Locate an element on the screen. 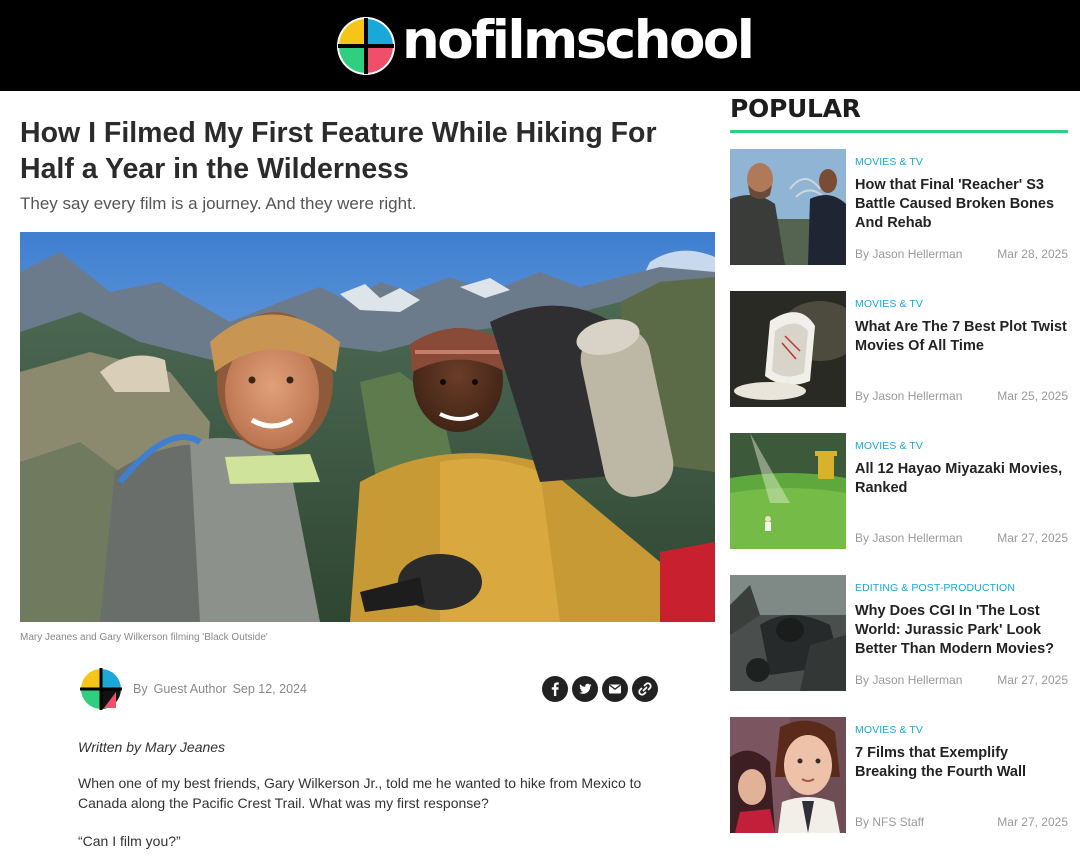 The image size is (1080, 867). share-facebook-button is located at coordinates (555, 689).